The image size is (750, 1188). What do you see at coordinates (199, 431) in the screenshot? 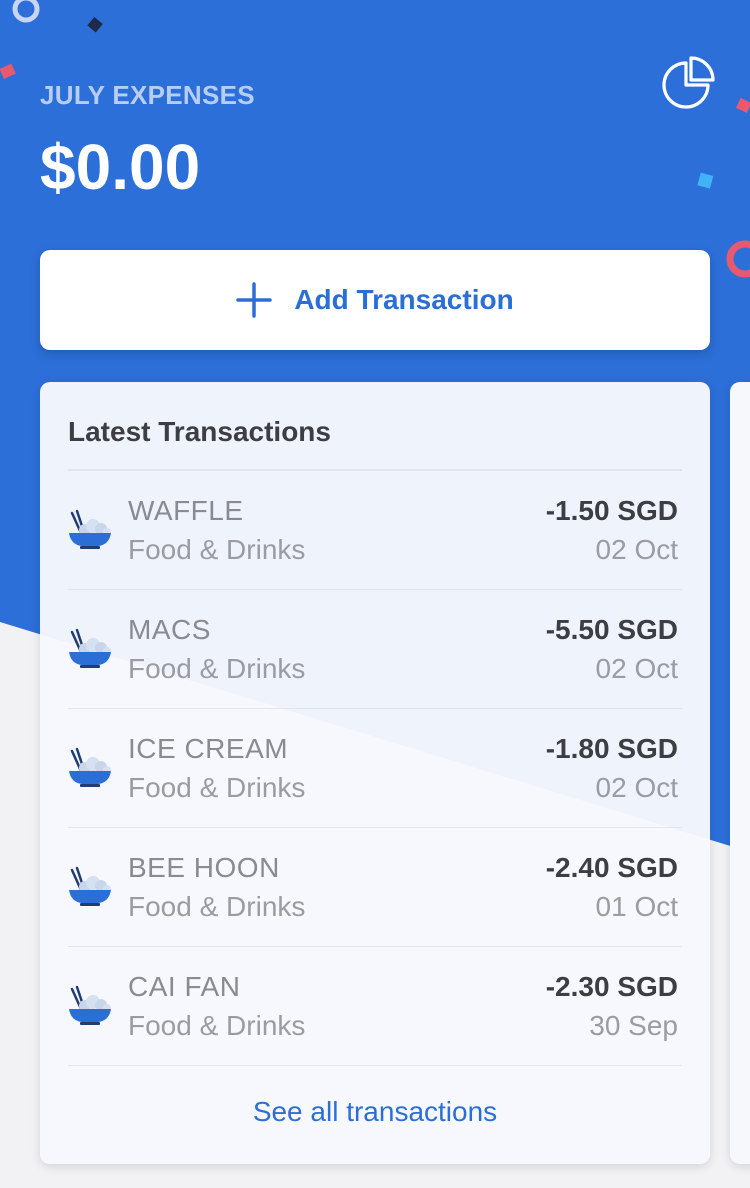
I see `card-title: Latest Transactions` at bounding box center [199, 431].